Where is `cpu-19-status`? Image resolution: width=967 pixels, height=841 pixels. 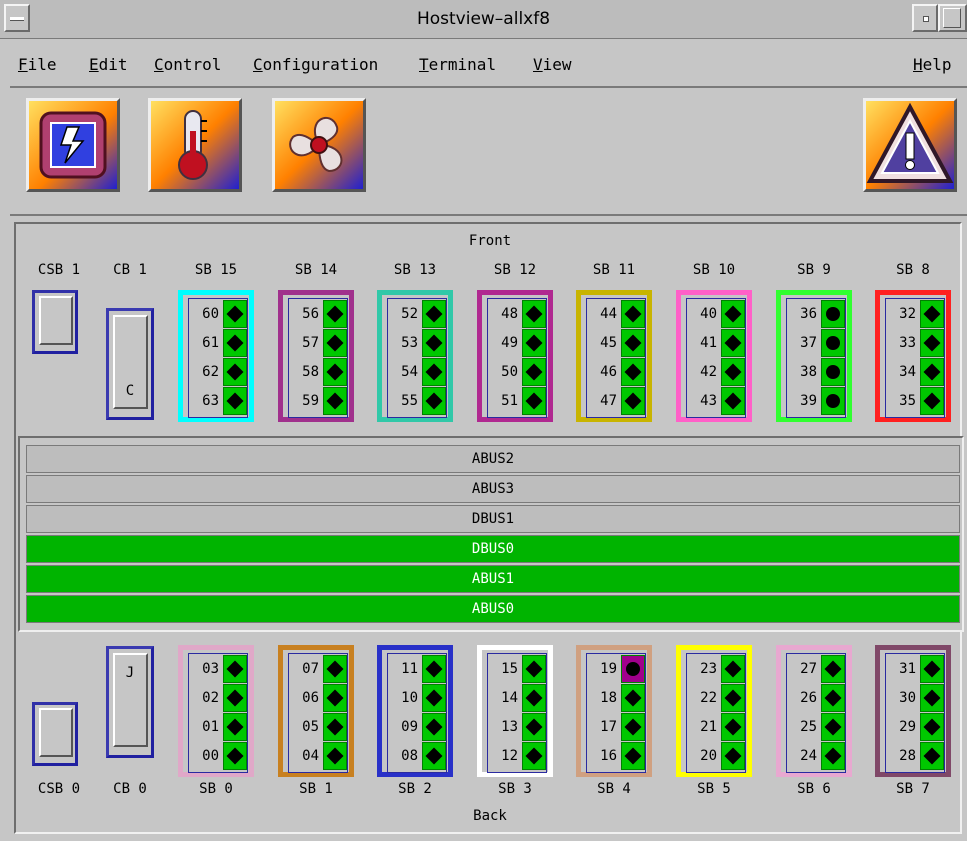
cpu-19-status is located at coordinates (633, 669).